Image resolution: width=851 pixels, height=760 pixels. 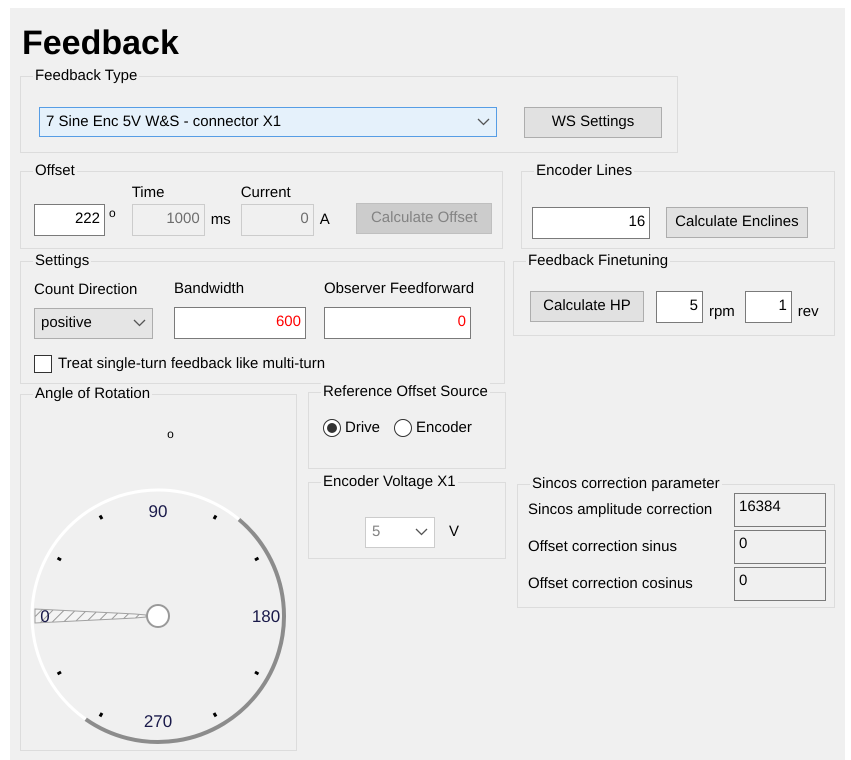 I want to click on field-label: Current, so click(x=266, y=193).